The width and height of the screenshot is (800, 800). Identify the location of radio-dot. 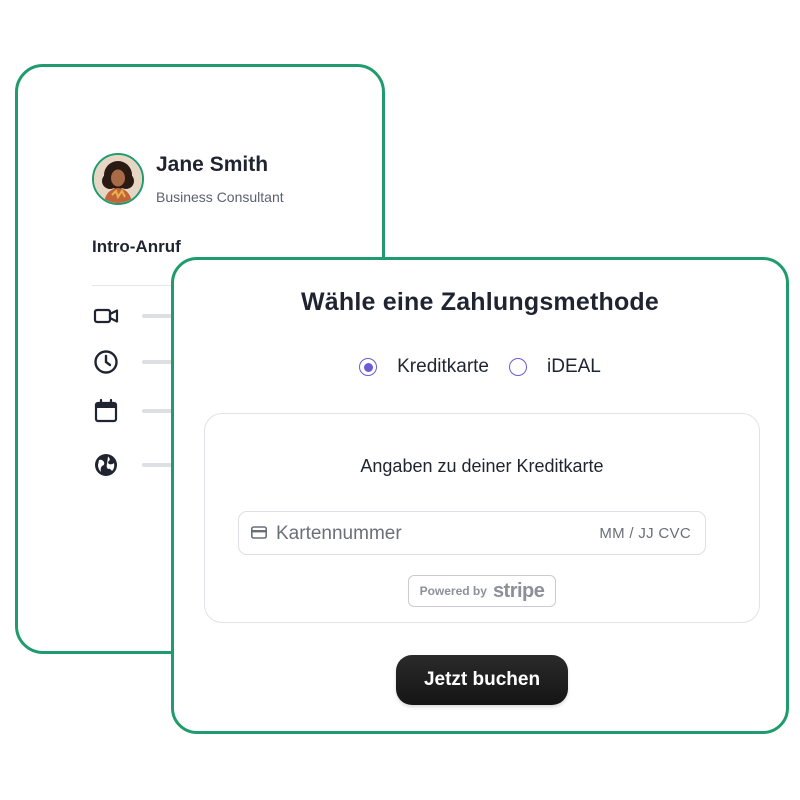
(368, 367).